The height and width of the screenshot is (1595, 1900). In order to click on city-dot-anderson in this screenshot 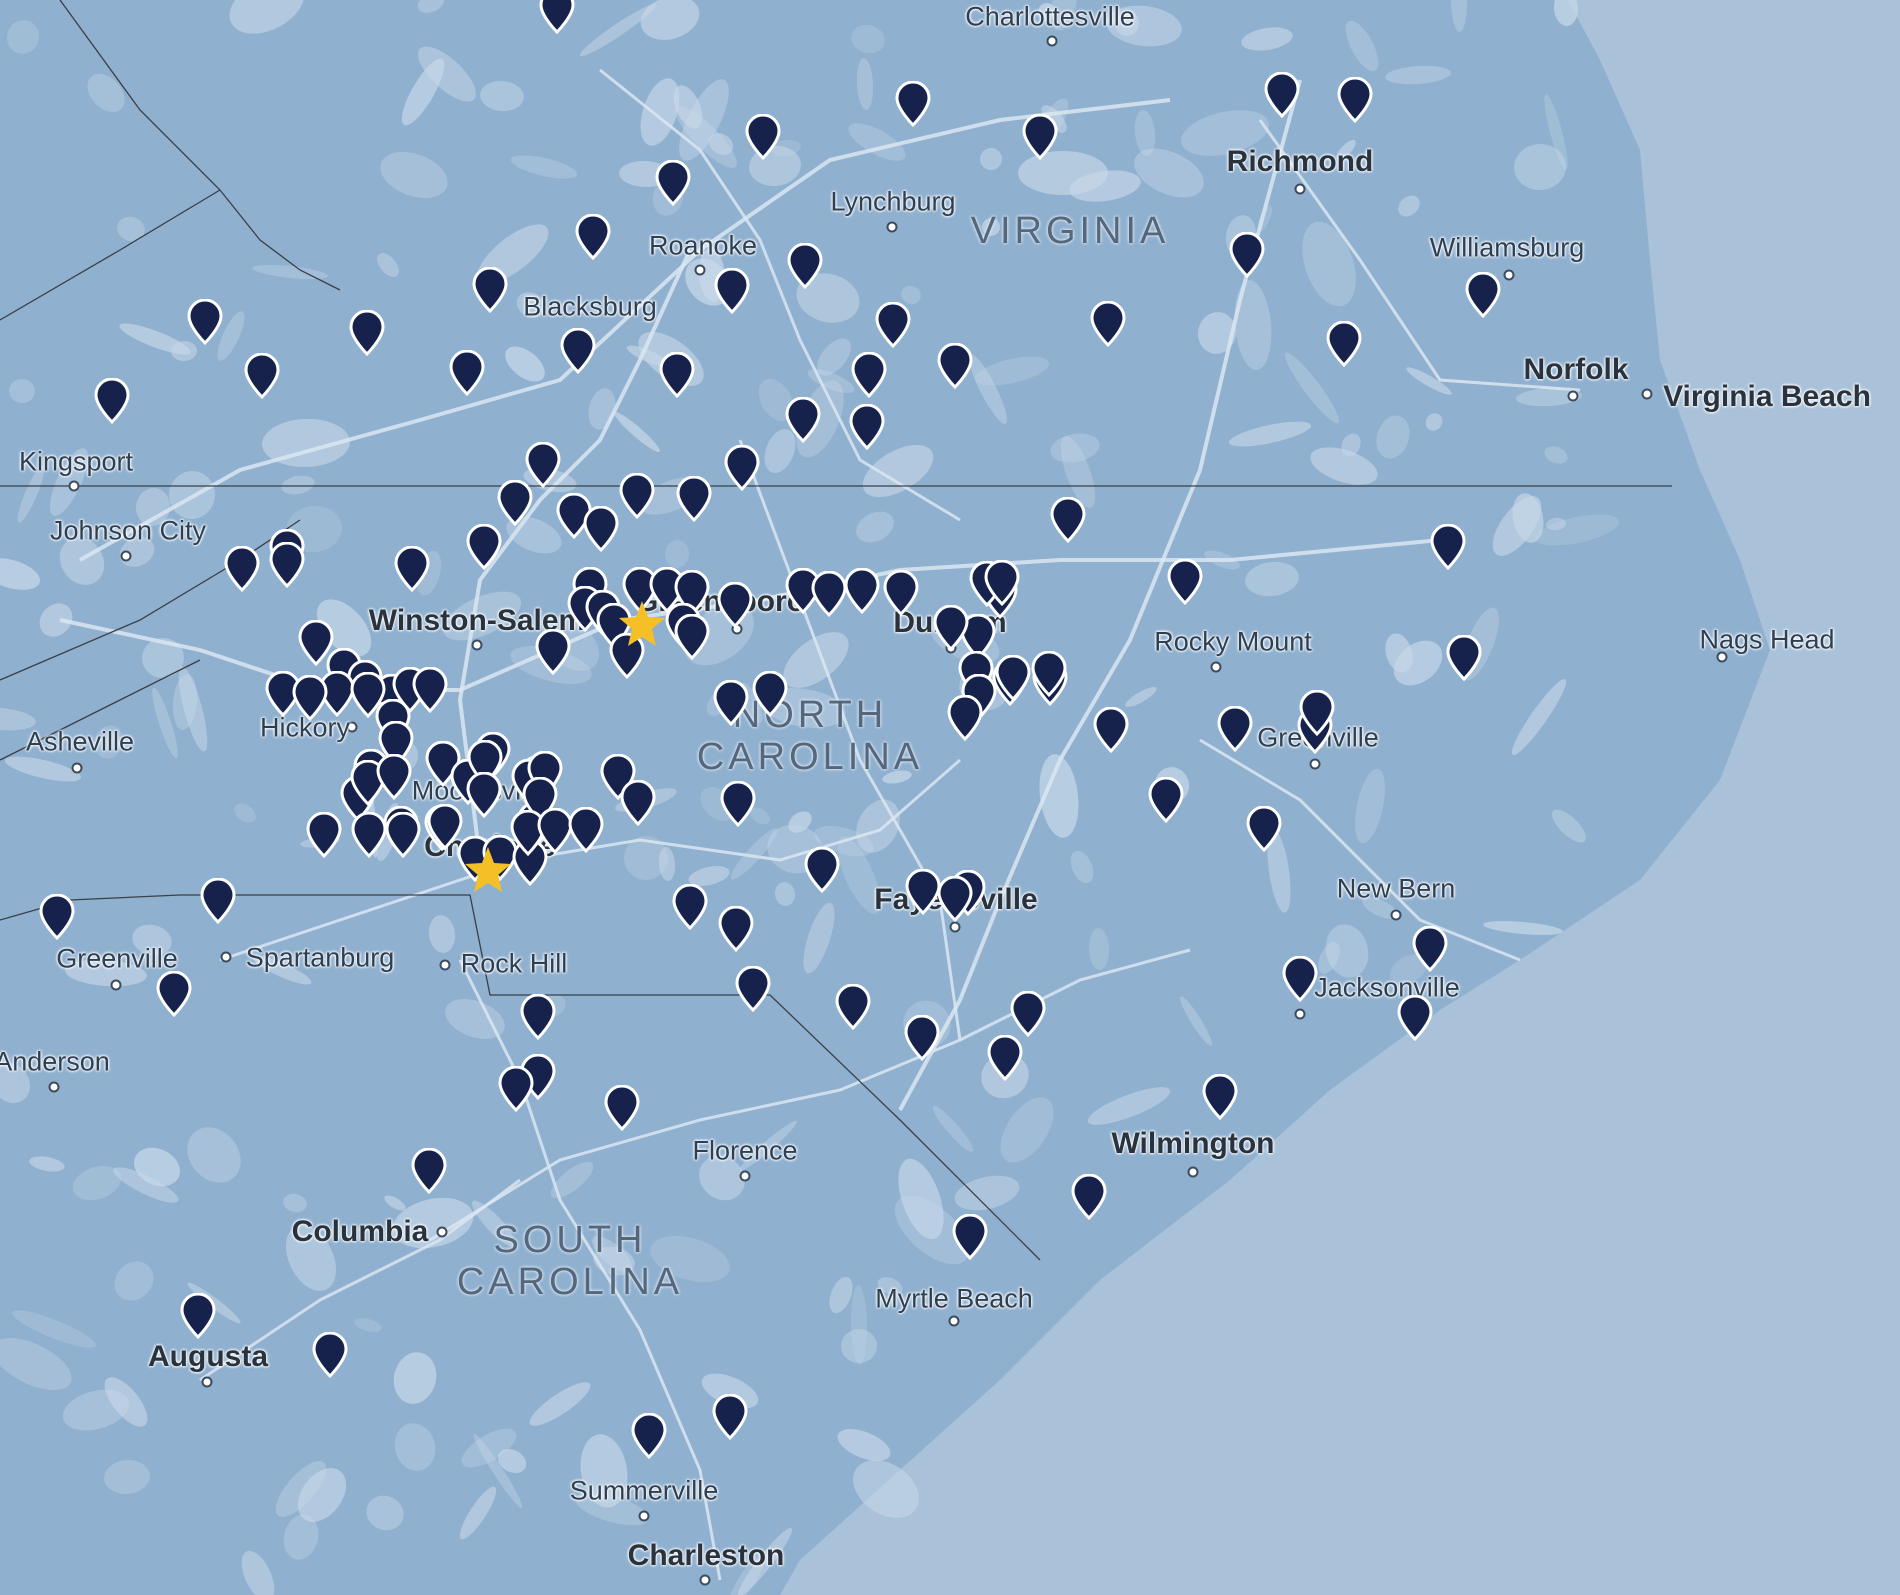, I will do `click(54, 1087)`.